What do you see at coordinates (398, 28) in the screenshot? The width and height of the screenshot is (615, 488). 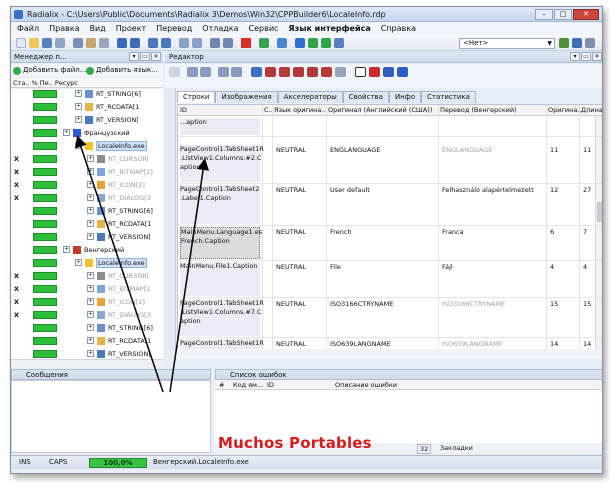 I see `menu-help: Справка` at bounding box center [398, 28].